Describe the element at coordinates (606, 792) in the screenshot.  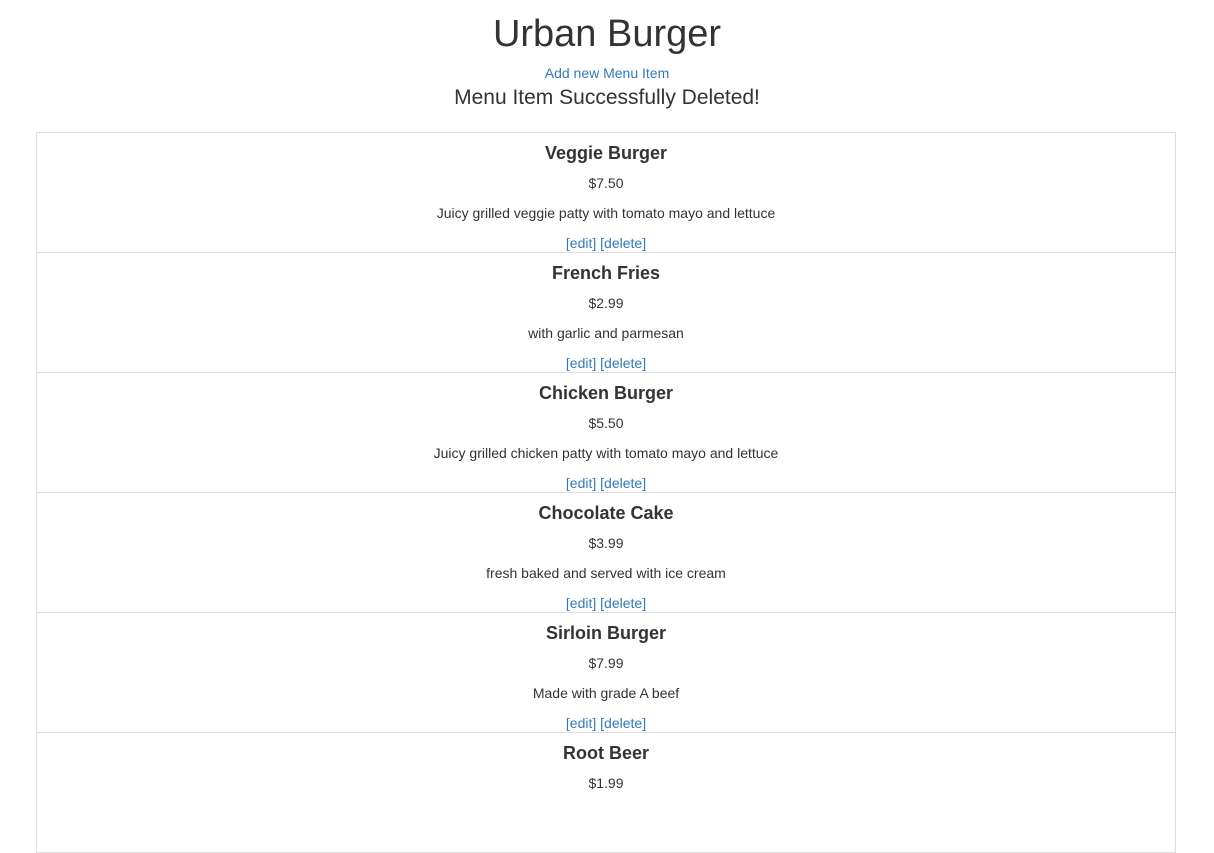
I see `menu-item: Root Beer $1.99` at that location.